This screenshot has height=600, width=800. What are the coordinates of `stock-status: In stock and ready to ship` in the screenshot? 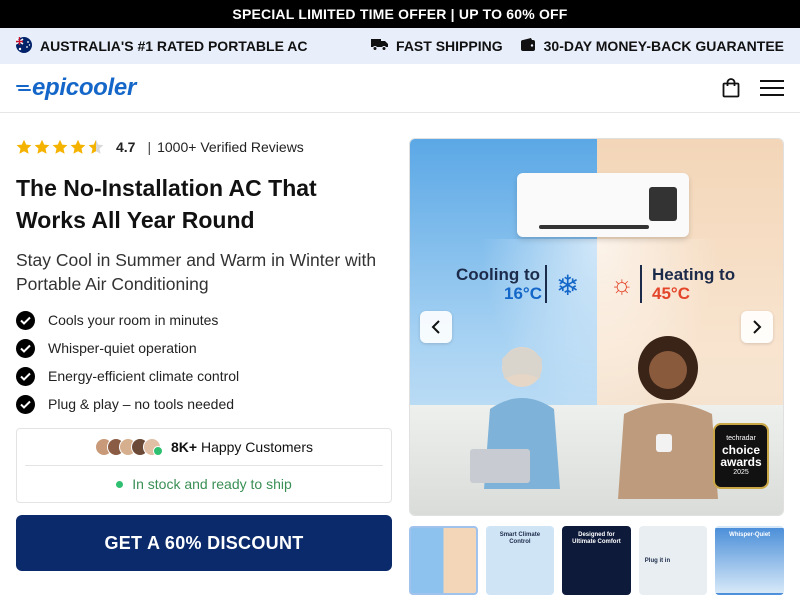 It's located at (204, 484).